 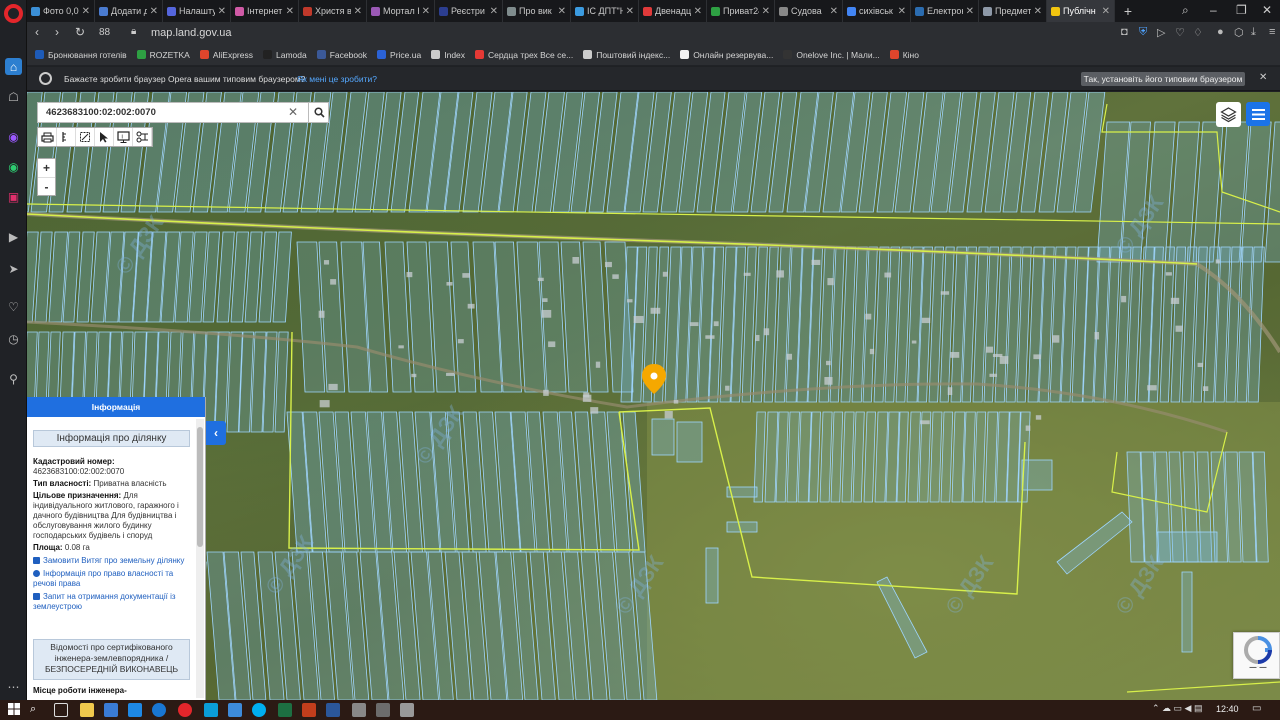 I want to click on opera-logo, so click(x=13, y=13).